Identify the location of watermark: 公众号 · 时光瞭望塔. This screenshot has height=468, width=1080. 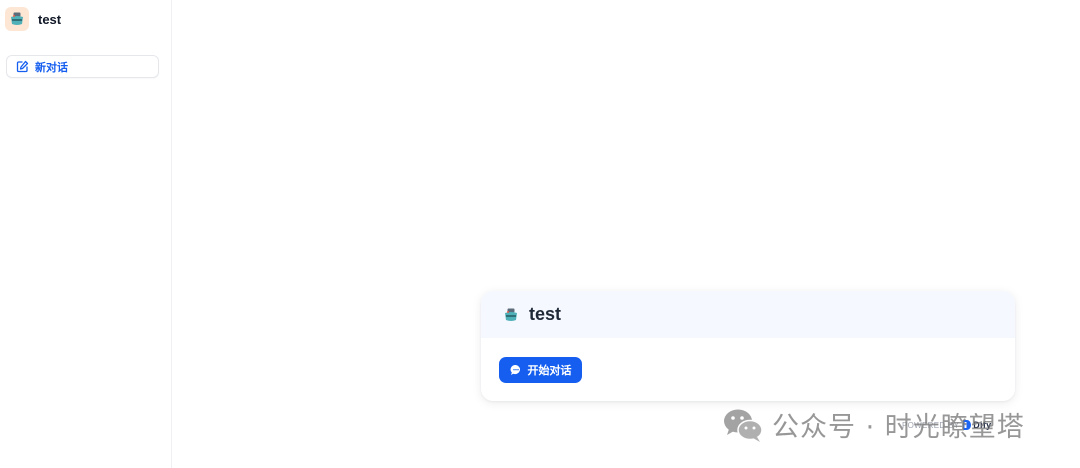
(873, 424).